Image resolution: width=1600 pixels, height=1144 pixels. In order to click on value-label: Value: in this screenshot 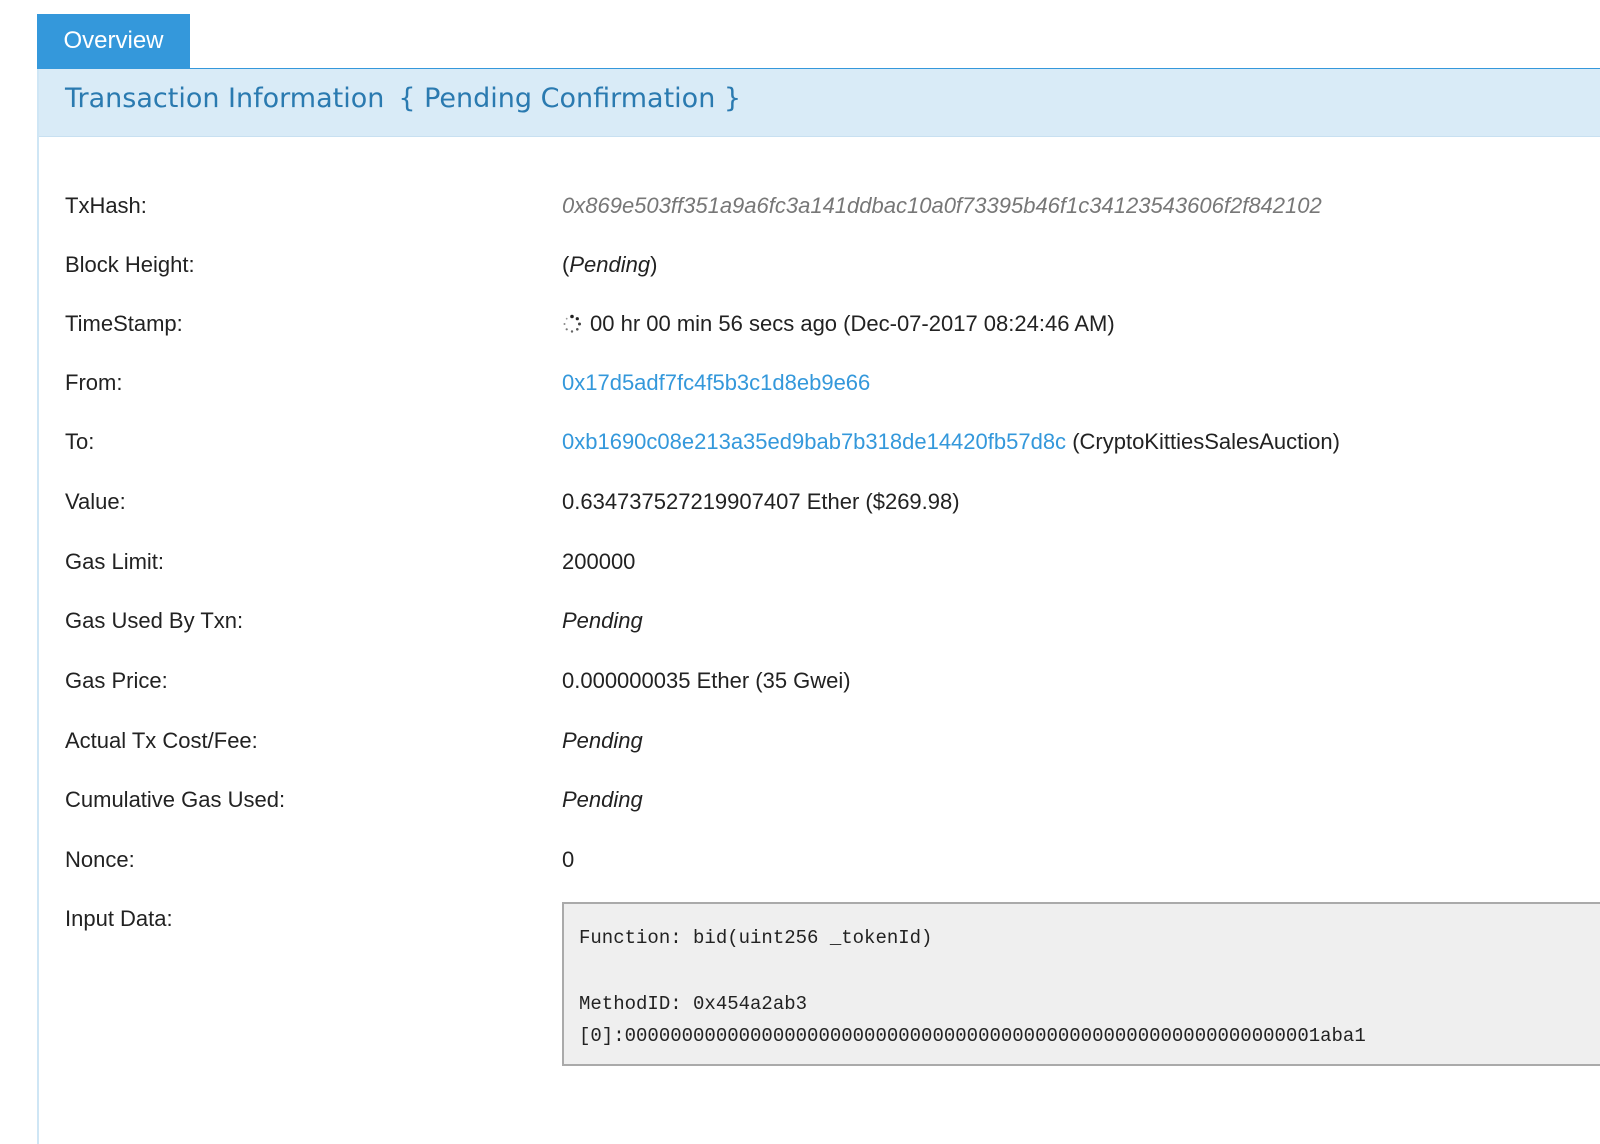, I will do `click(95, 501)`.